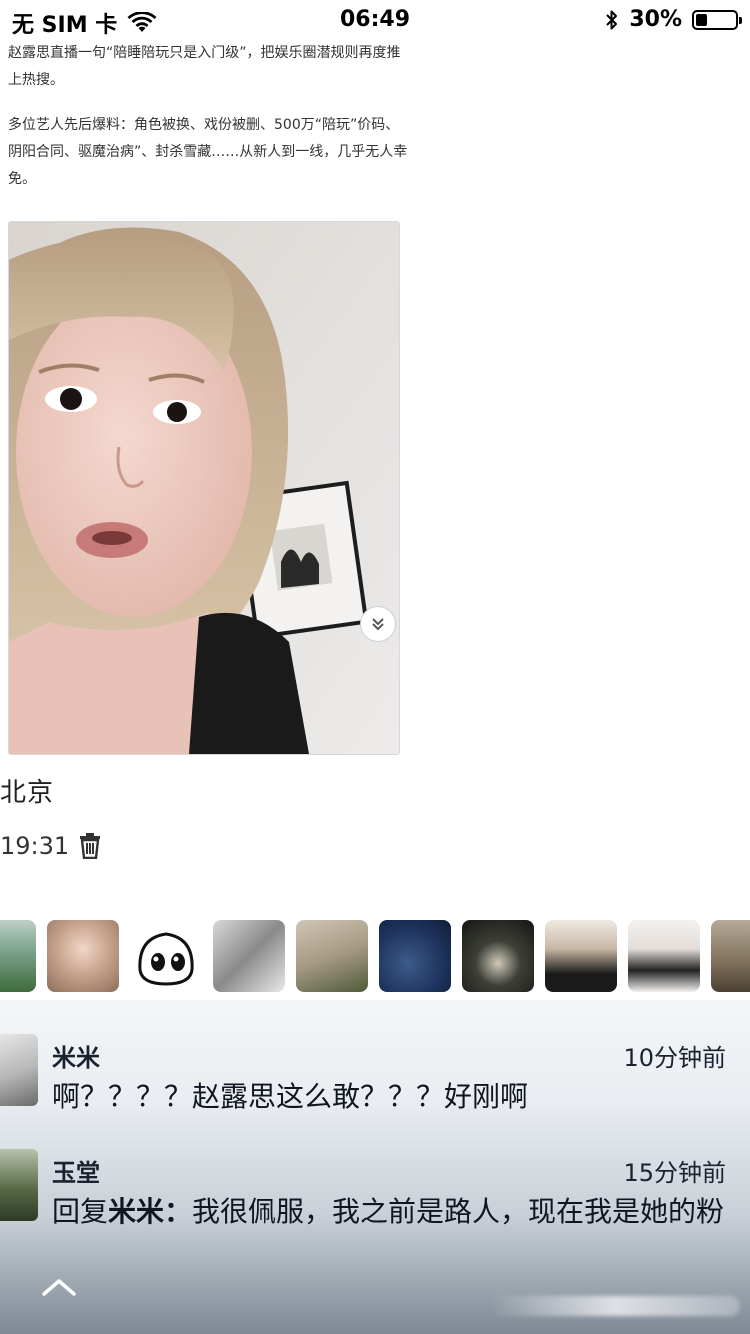 This screenshot has width=750, height=1334. I want to click on post-timestamp: 19:31, so click(35, 846).